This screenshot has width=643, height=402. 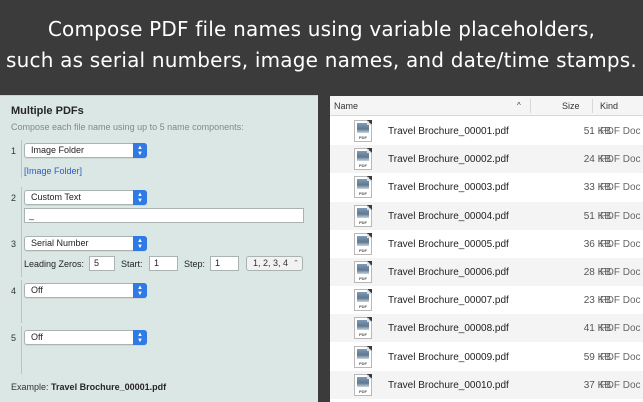 I want to click on file-name: Travel Brochure_00005.pdf, so click(x=448, y=244).